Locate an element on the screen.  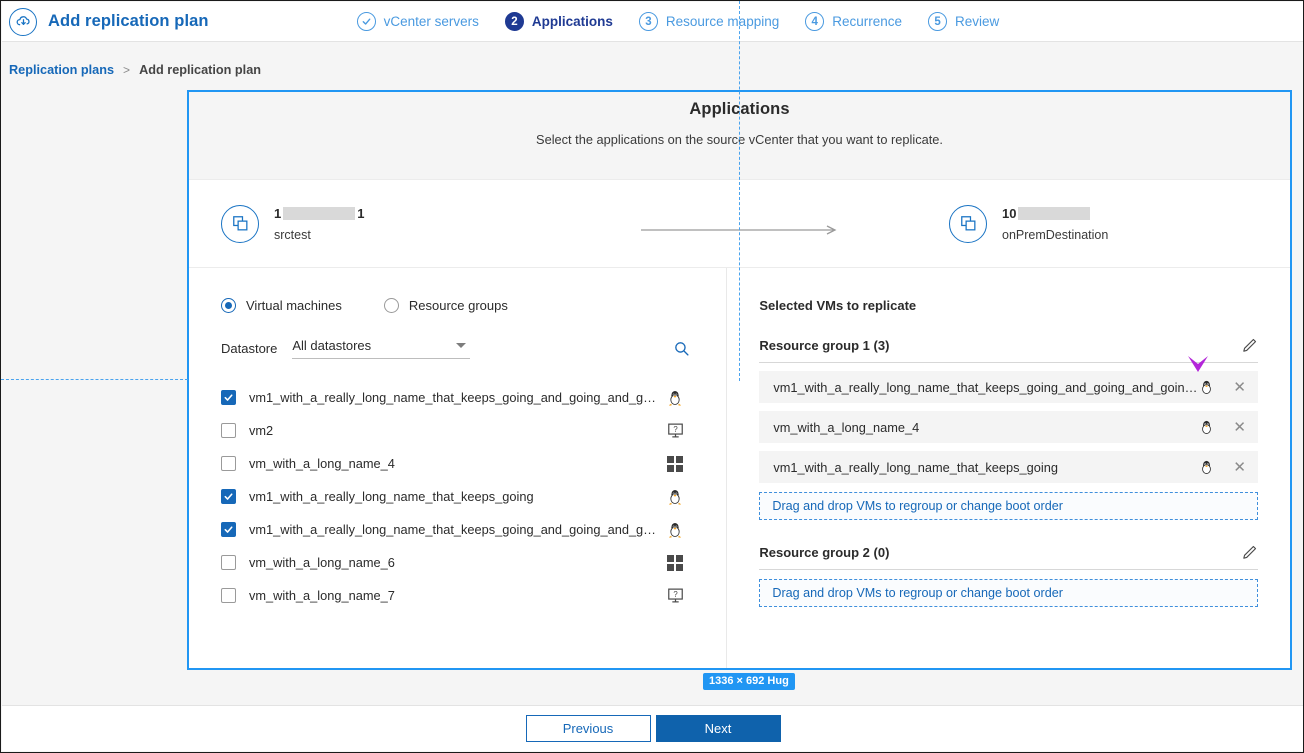
datastore-select: All datastores is located at coordinates (381, 348).